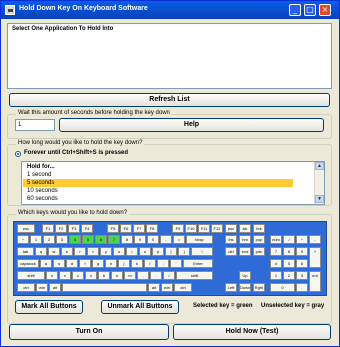  Describe the element at coordinates (295, 10) in the screenshot. I see `minimize-button: _` at that location.